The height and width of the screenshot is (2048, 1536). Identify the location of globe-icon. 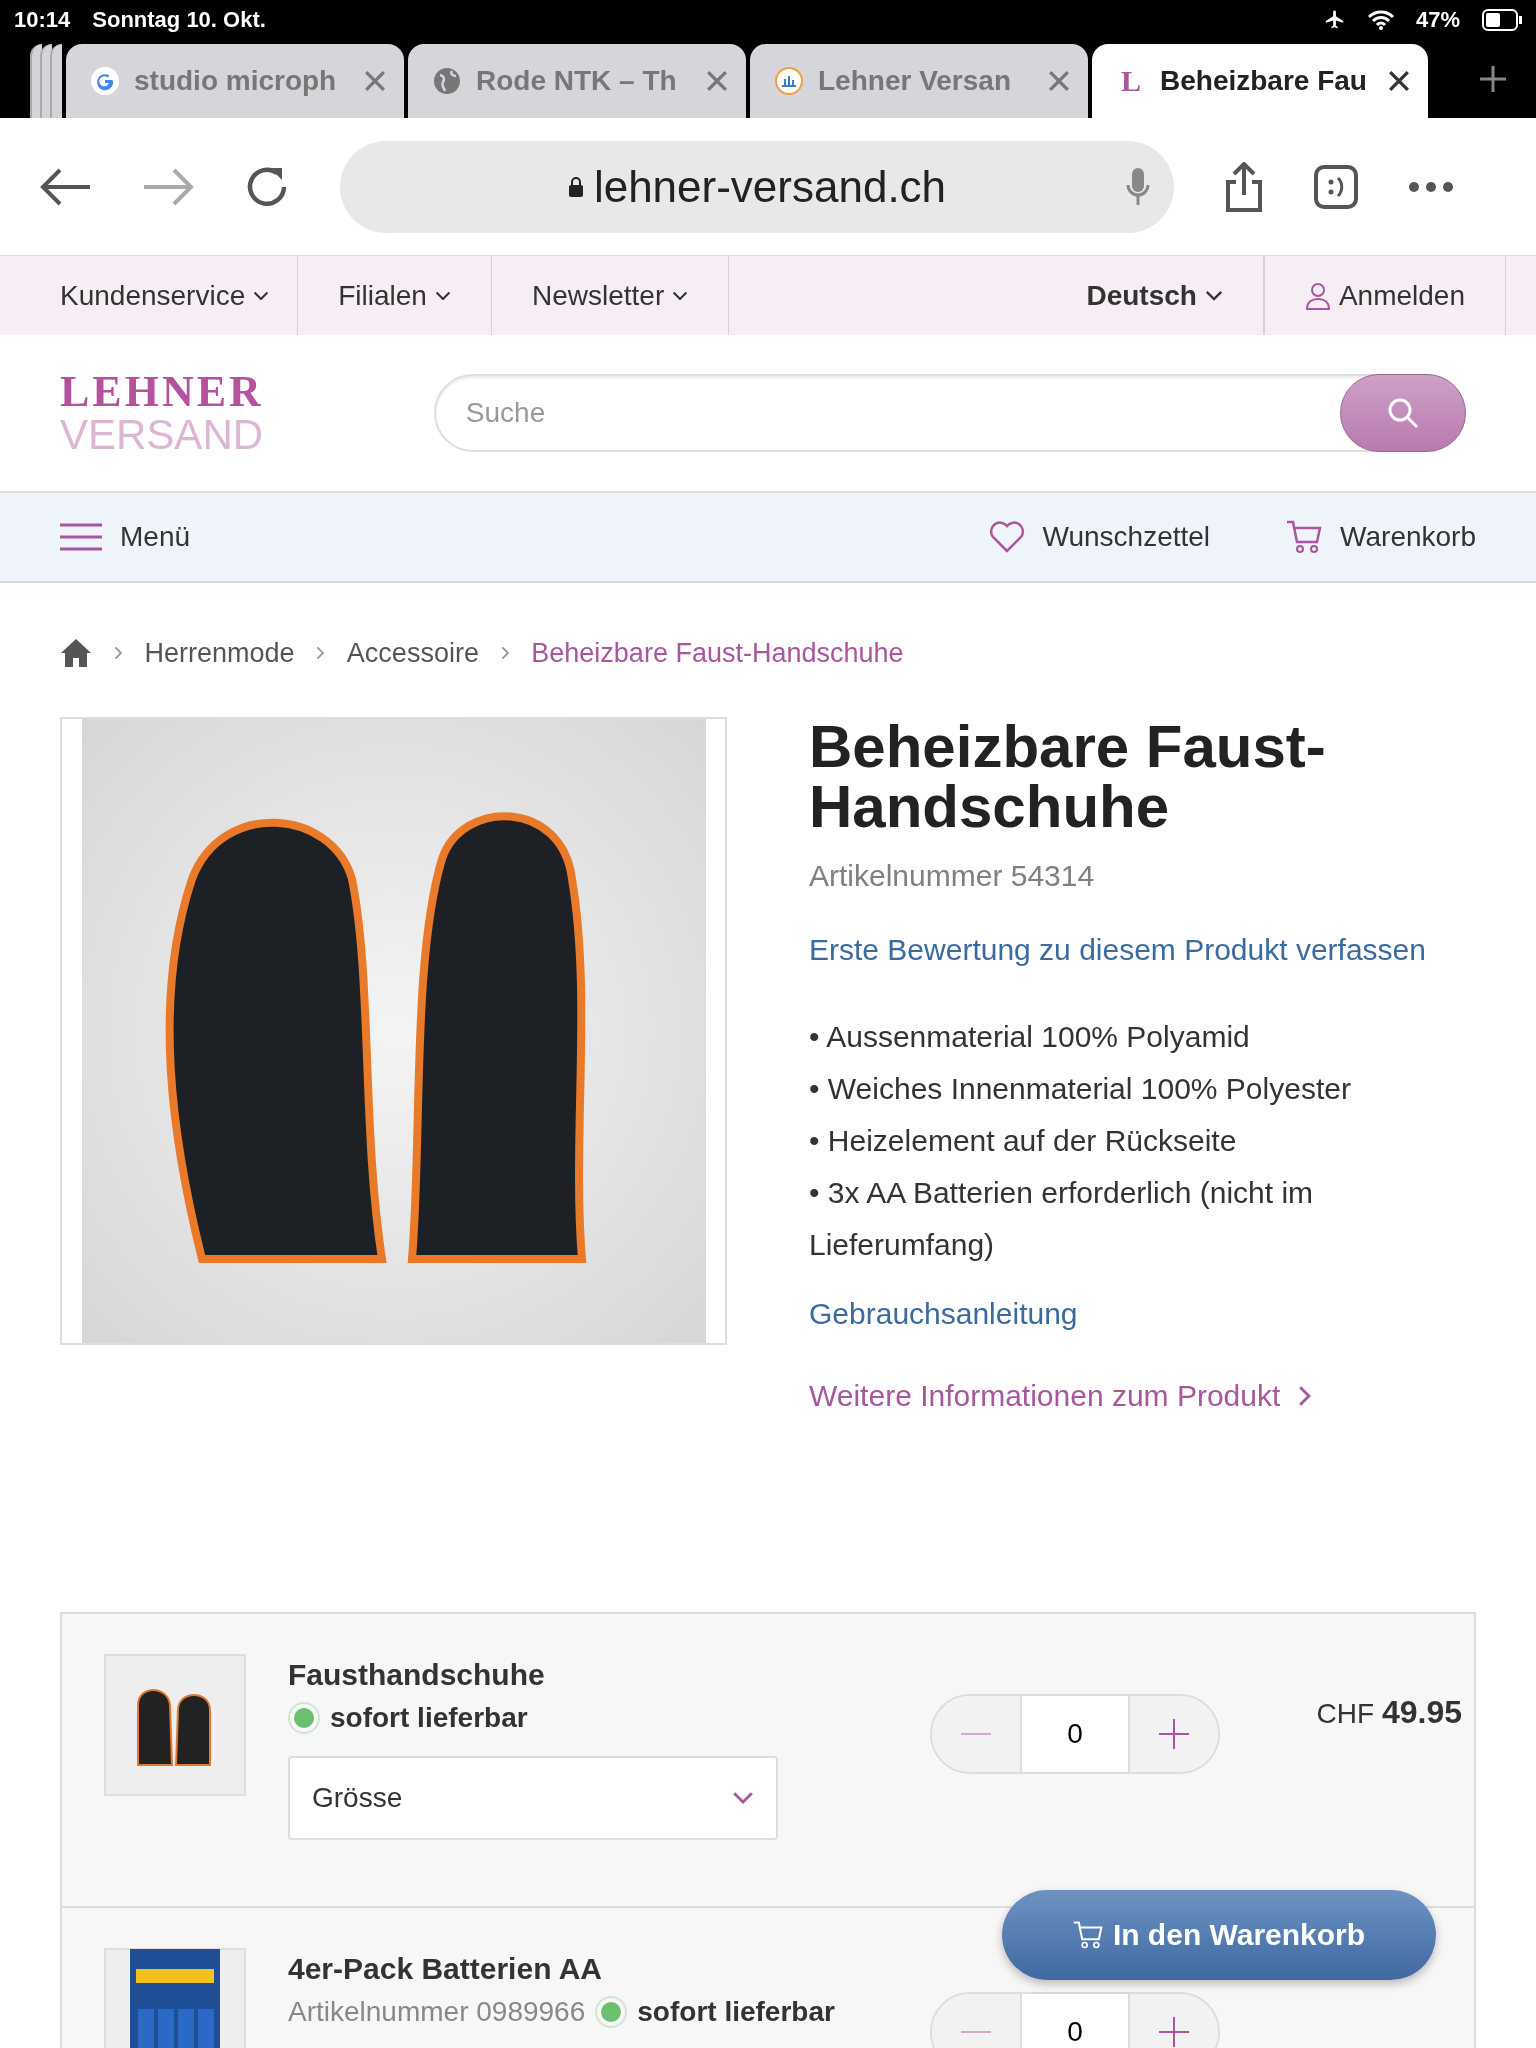
(447, 81).